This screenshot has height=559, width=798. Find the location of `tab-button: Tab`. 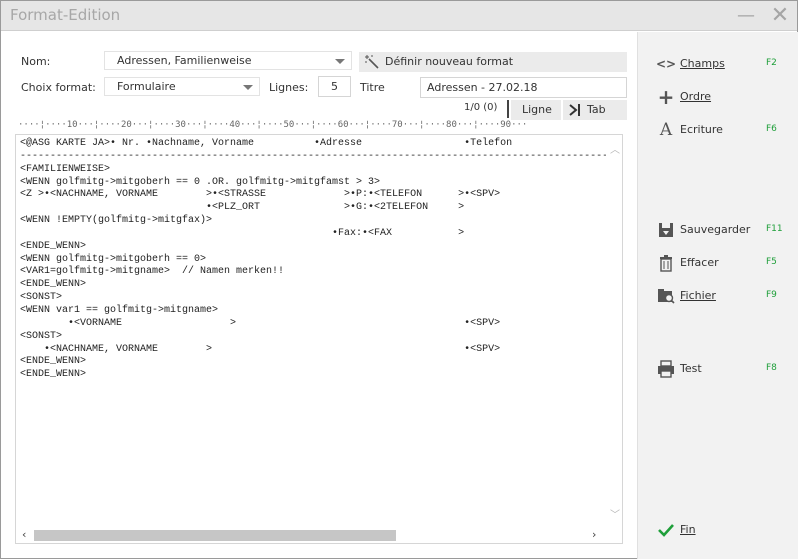

tab-button: Tab is located at coordinates (595, 110).